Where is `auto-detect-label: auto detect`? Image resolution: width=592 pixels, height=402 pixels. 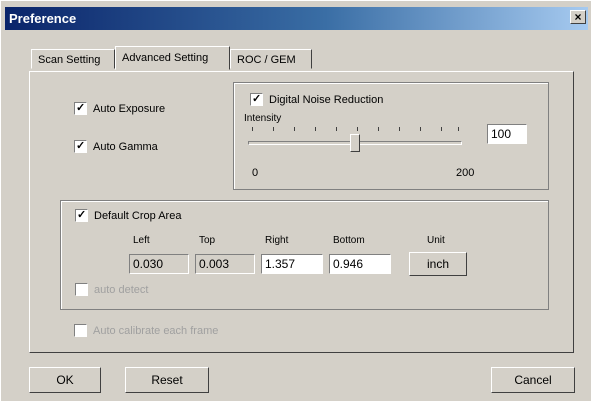
auto-detect-label: auto detect is located at coordinates (121, 289).